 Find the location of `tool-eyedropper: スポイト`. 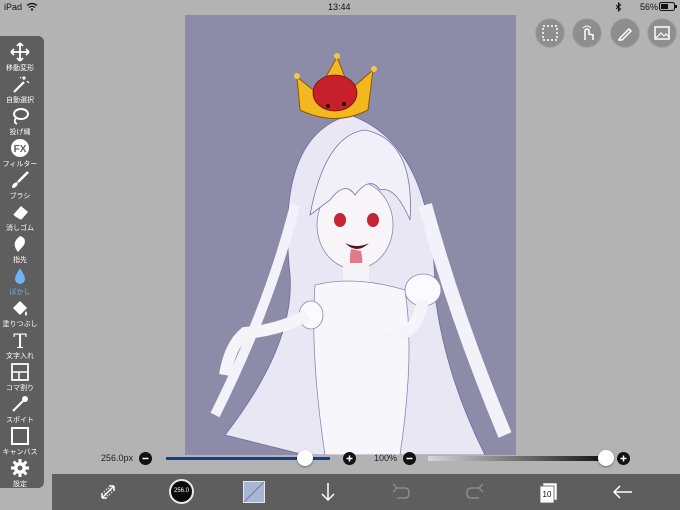

tool-eyedropper: スポイト is located at coordinates (20, 408).